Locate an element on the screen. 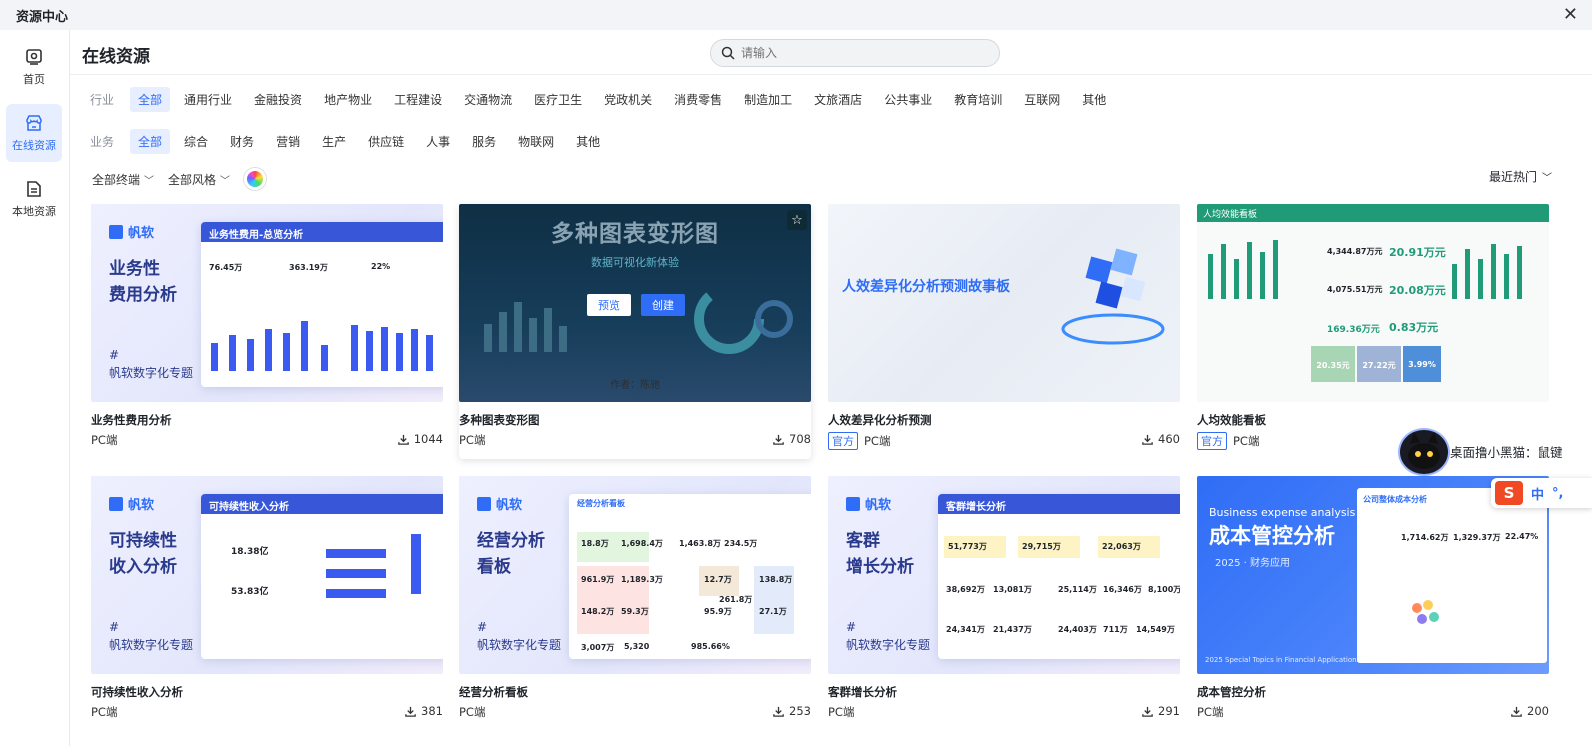 This screenshot has height=746, width=1592. chart-decoration is located at coordinates (1243, 269).